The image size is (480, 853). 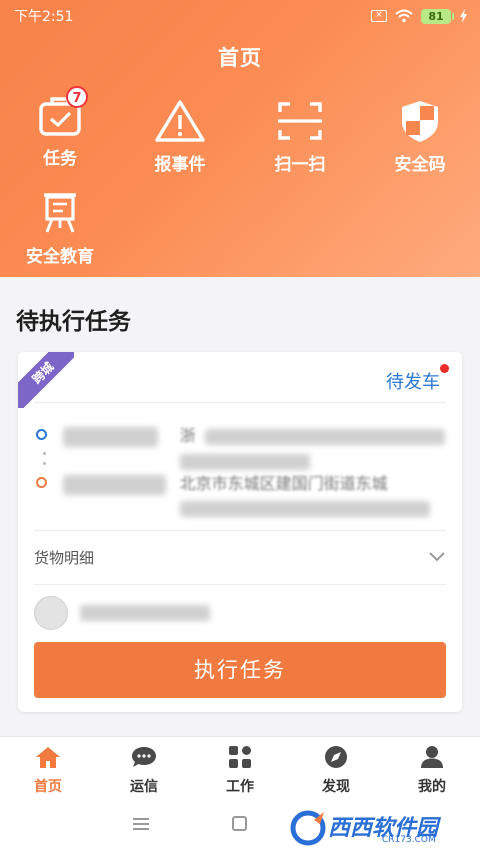 What do you see at coordinates (180, 121) in the screenshot?
I see `warning-triangle-icon` at bounding box center [180, 121].